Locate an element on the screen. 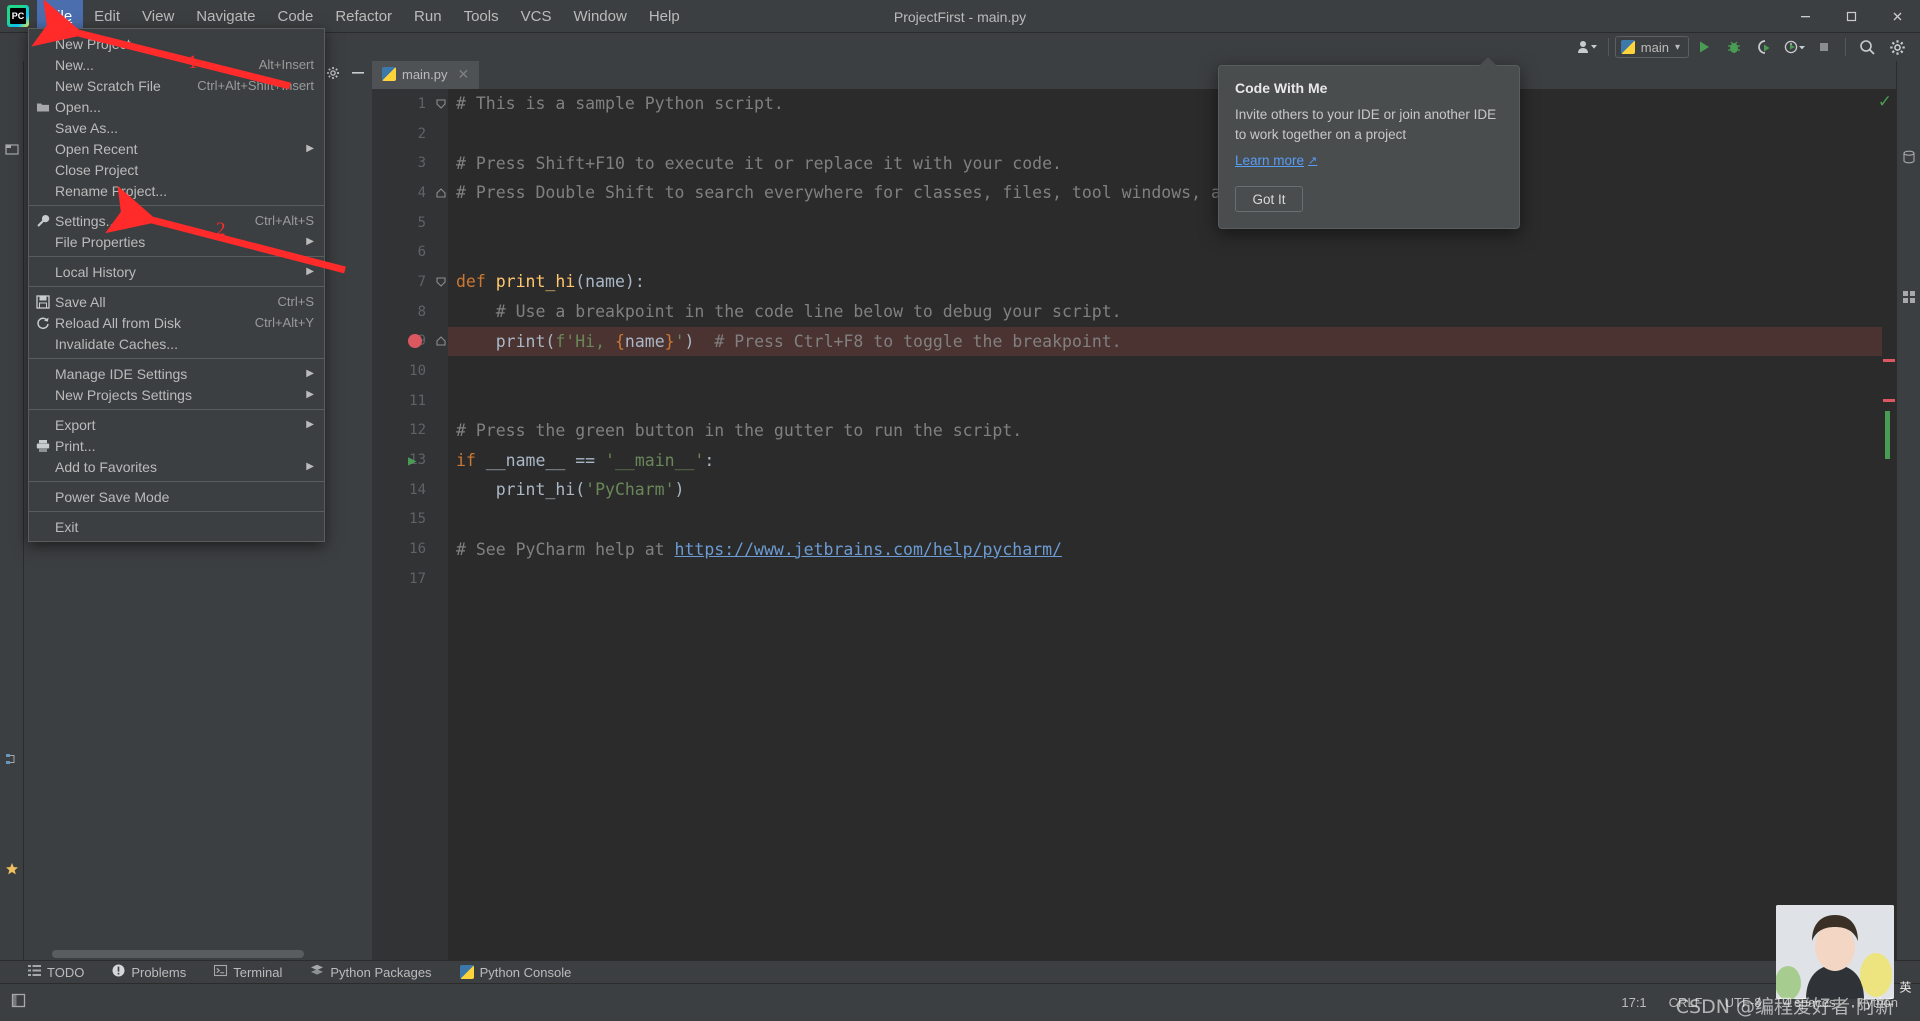  left-tool-strip: Project Structure Favorites is located at coordinates (12, 511).